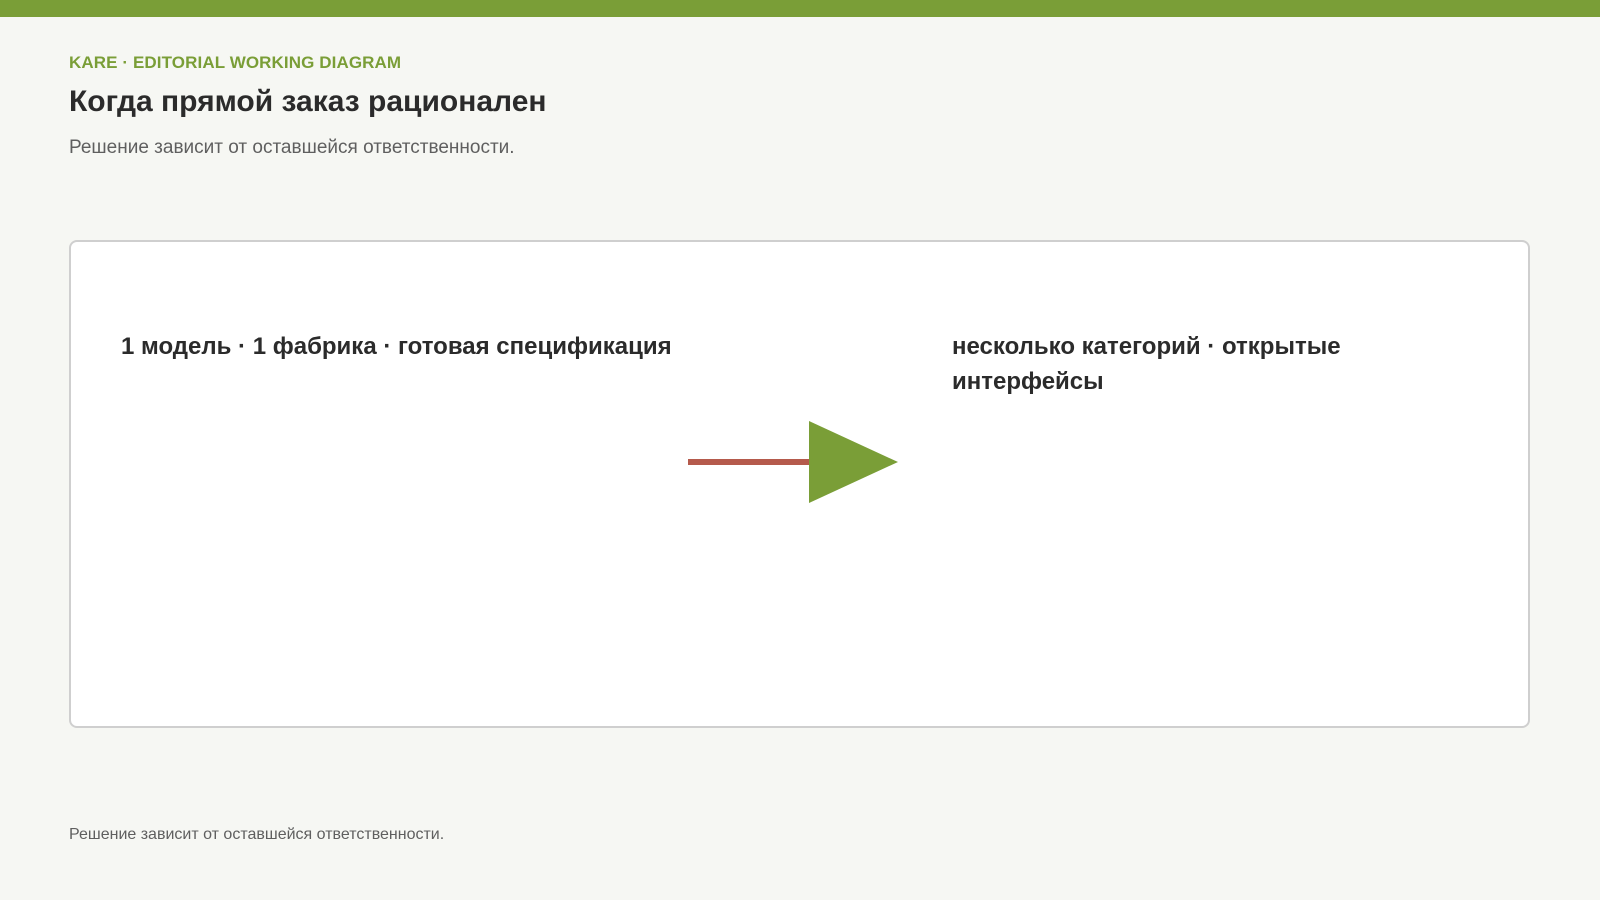 This screenshot has height=900, width=1600. Describe the element at coordinates (235, 62) in the screenshot. I see `eyebrow-label: KARE · EDITORIAL WORKING DIAGRAM` at that location.